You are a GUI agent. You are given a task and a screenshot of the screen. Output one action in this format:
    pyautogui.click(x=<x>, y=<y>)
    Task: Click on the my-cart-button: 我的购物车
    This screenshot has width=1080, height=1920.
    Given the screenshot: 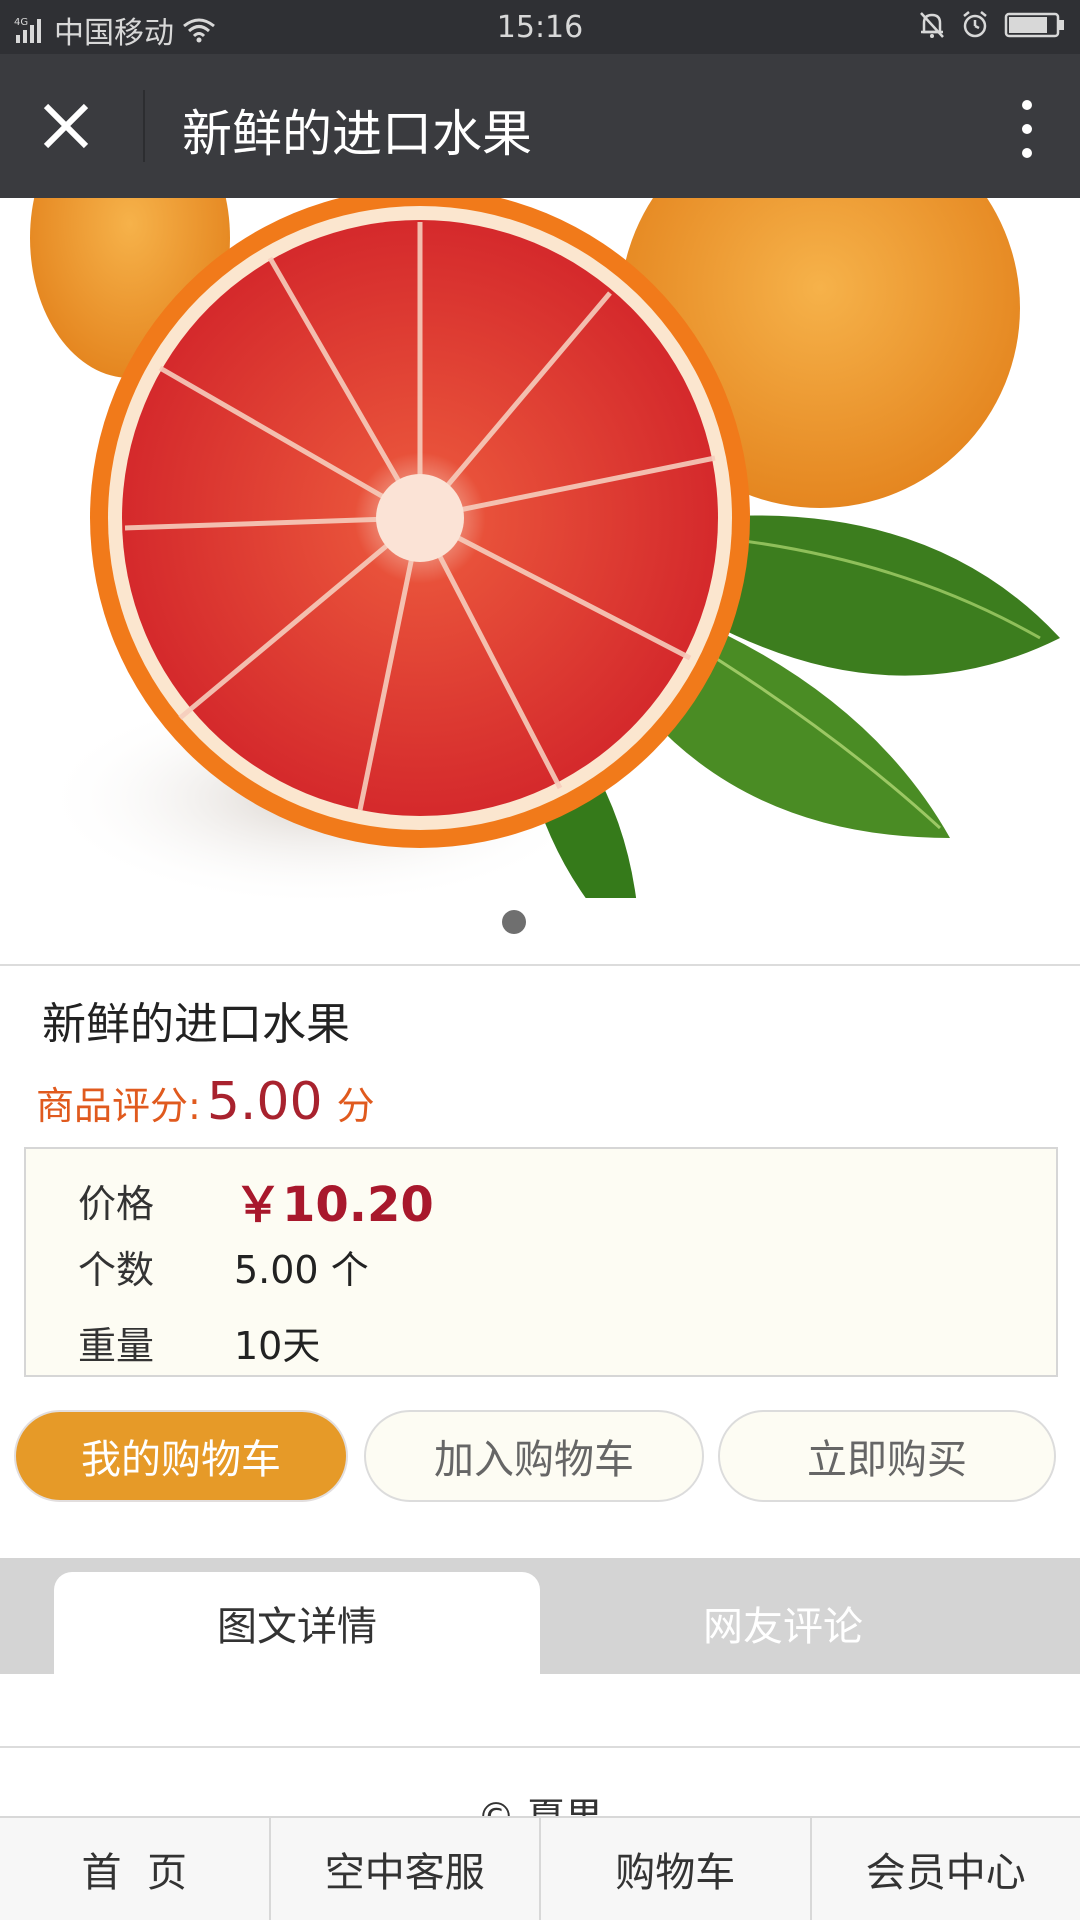 What is the action you would take?
    pyautogui.click(x=181, y=1456)
    